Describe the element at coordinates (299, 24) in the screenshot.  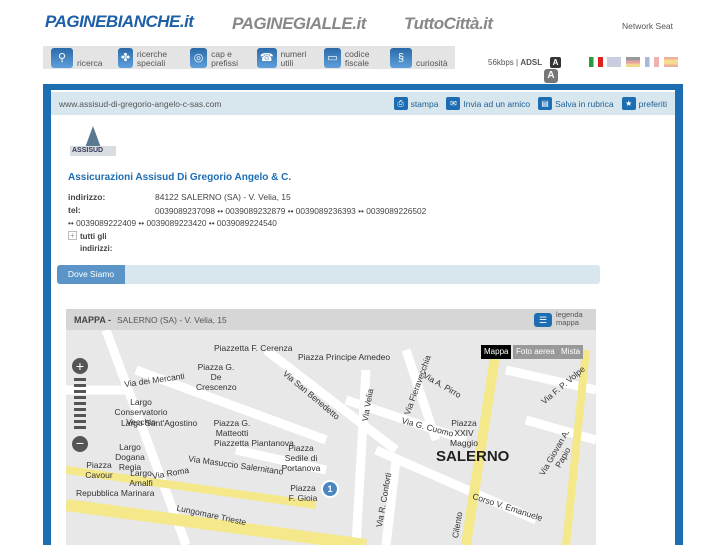
I see `paginegialle-logo: PAGINEGIALLE.it` at that location.